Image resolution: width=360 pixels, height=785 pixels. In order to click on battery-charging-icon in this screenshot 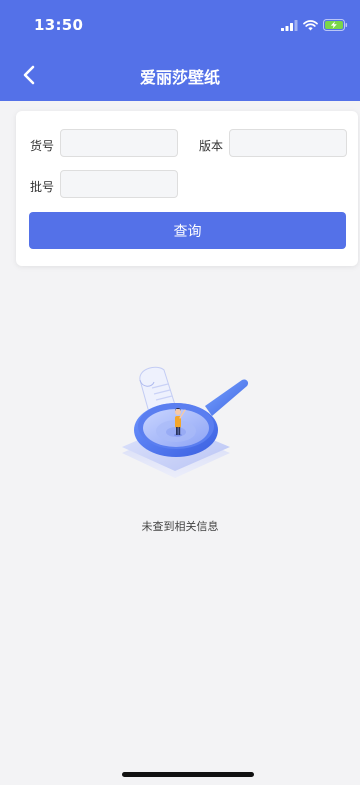, I will do `click(335, 25)`.